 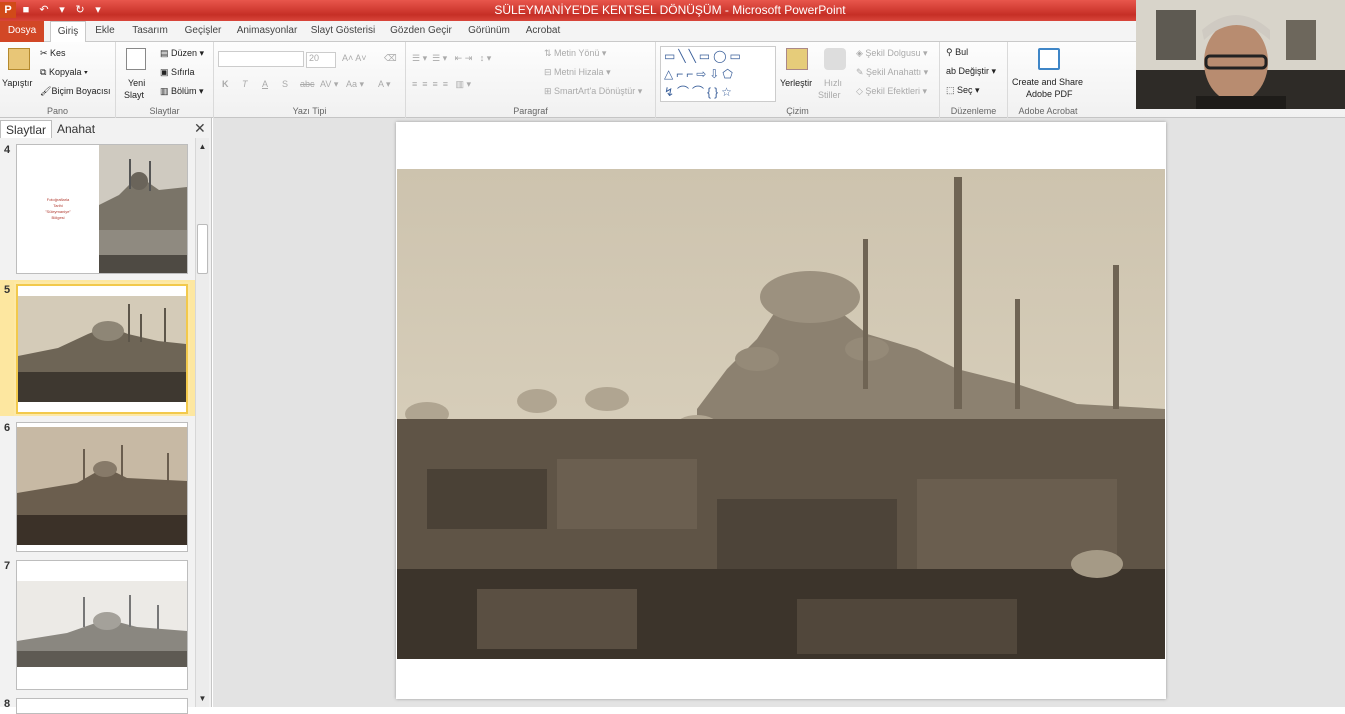 I want to click on slide-thumb-8: 8, so click(x=98, y=704).